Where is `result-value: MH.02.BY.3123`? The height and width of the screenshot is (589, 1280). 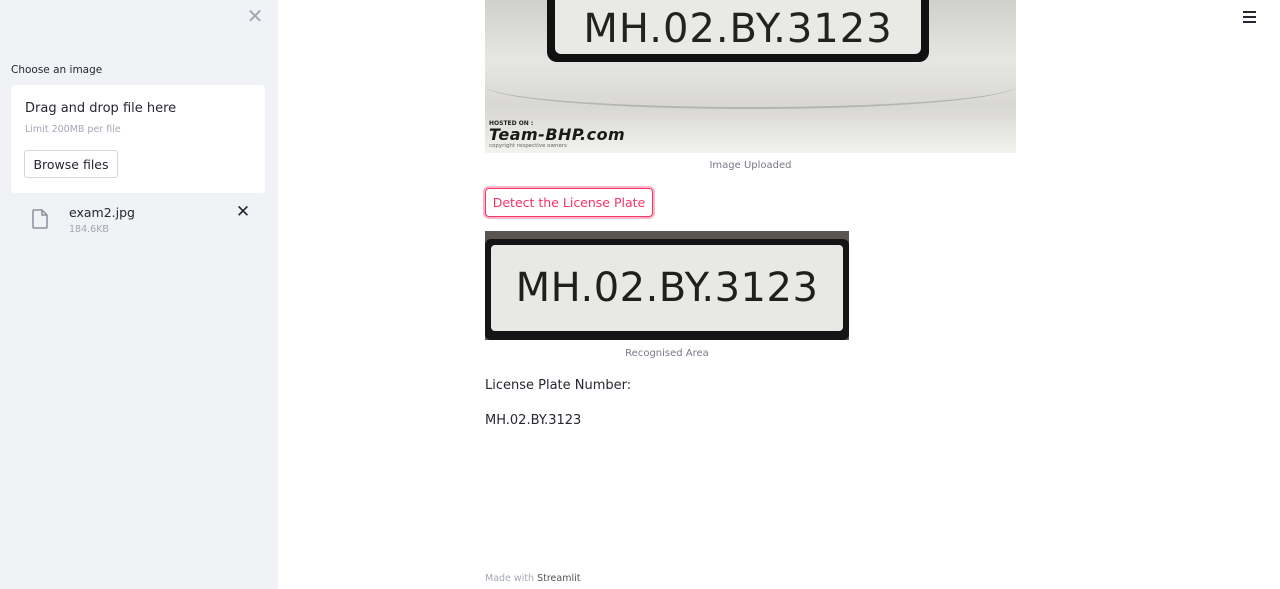 result-value: MH.02.BY.3123 is located at coordinates (533, 420).